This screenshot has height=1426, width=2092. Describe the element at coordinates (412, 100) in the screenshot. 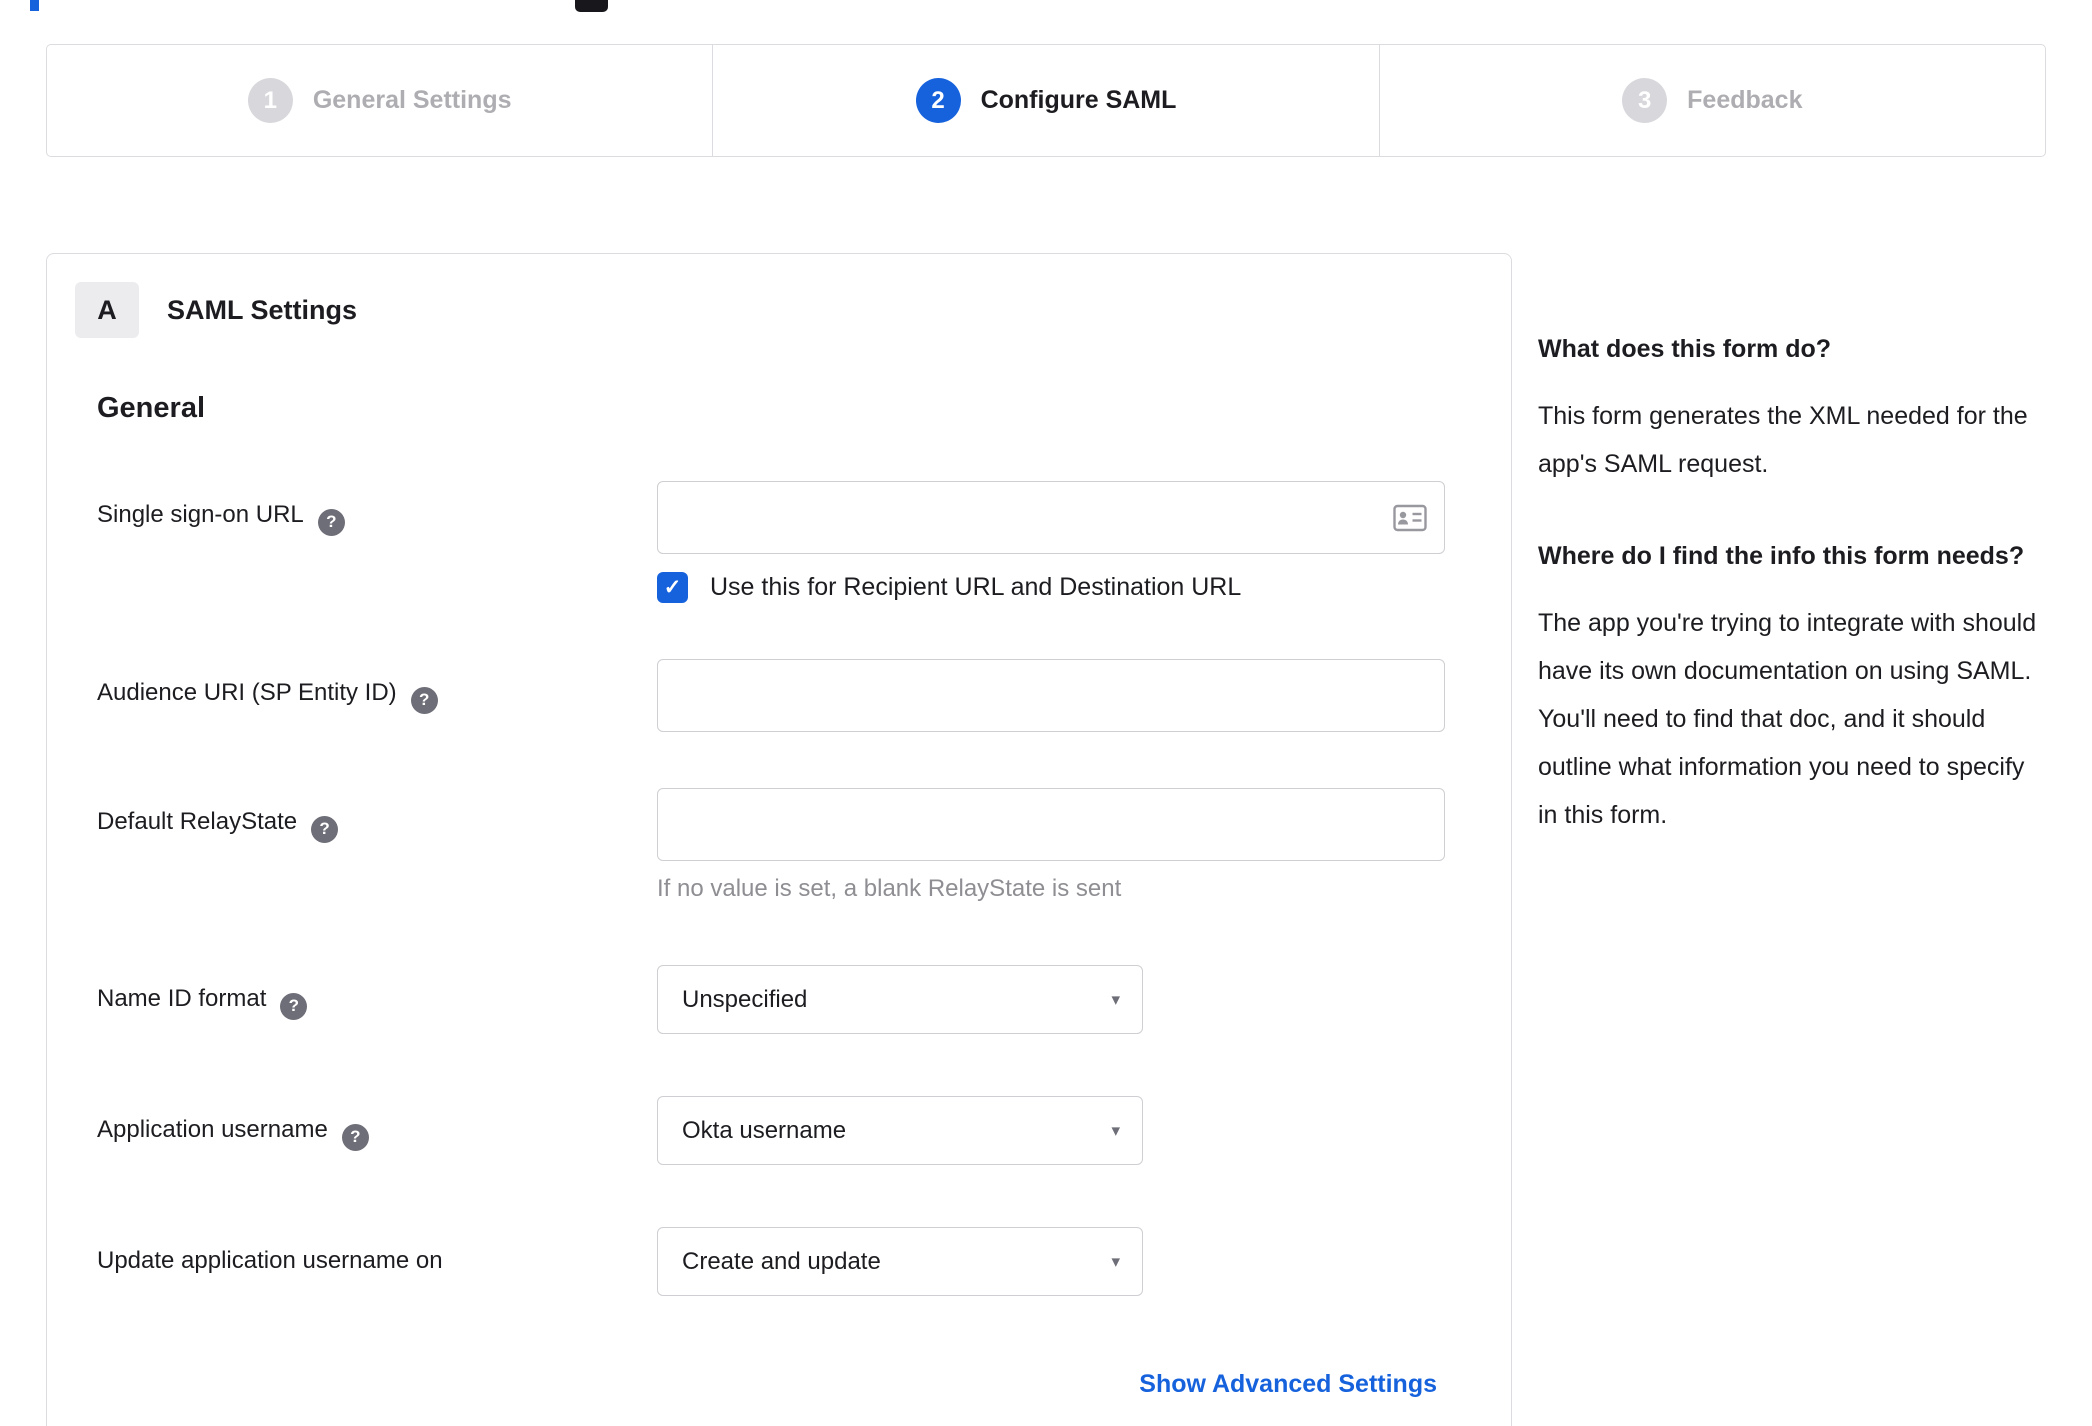

I see `step-label: General Settings` at that location.